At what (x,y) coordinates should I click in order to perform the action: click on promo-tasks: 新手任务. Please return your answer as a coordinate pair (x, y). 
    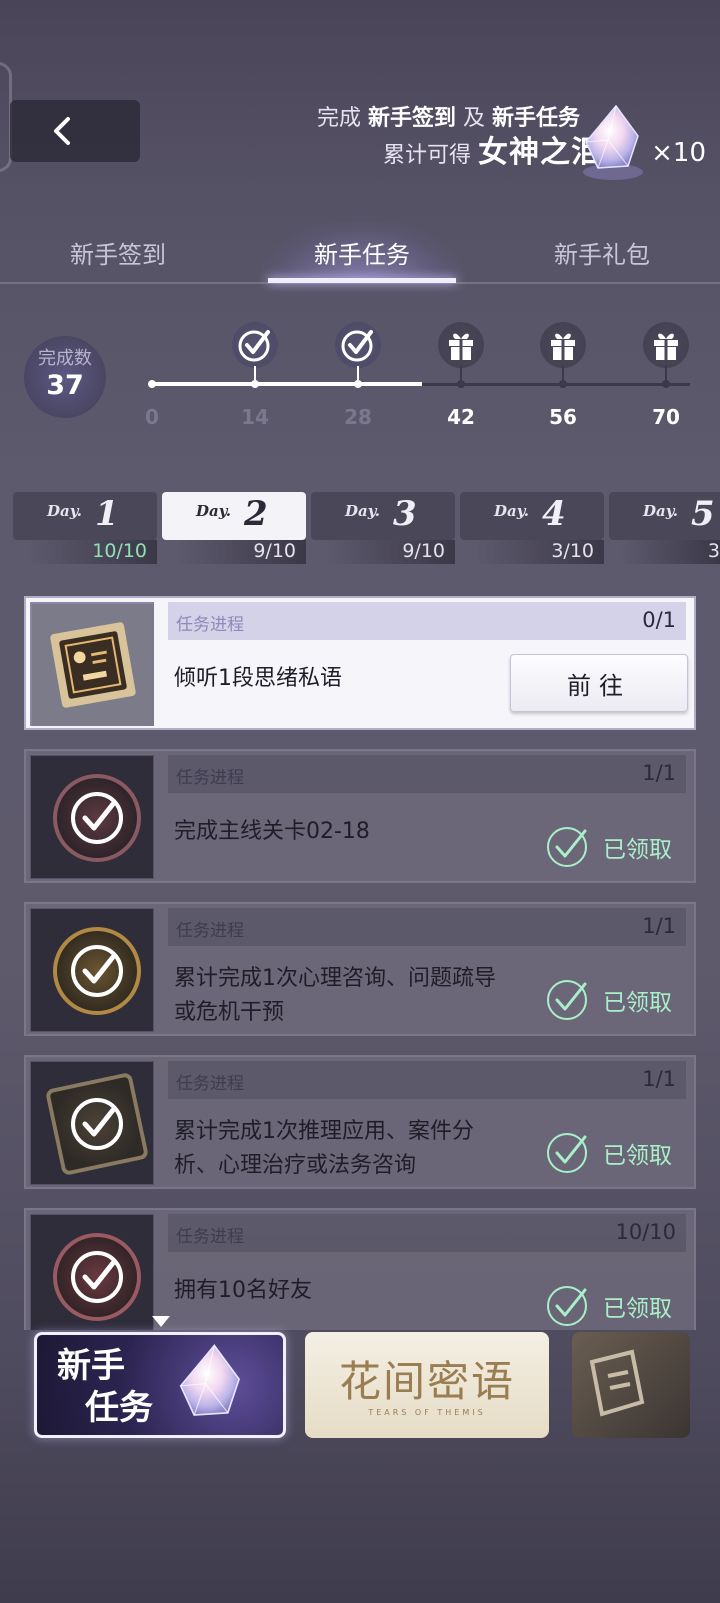
    Looking at the image, I should click on (535, 118).